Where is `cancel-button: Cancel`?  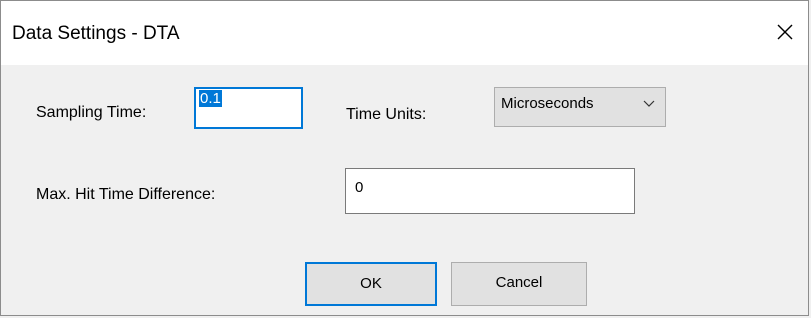
cancel-button: Cancel is located at coordinates (519, 284).